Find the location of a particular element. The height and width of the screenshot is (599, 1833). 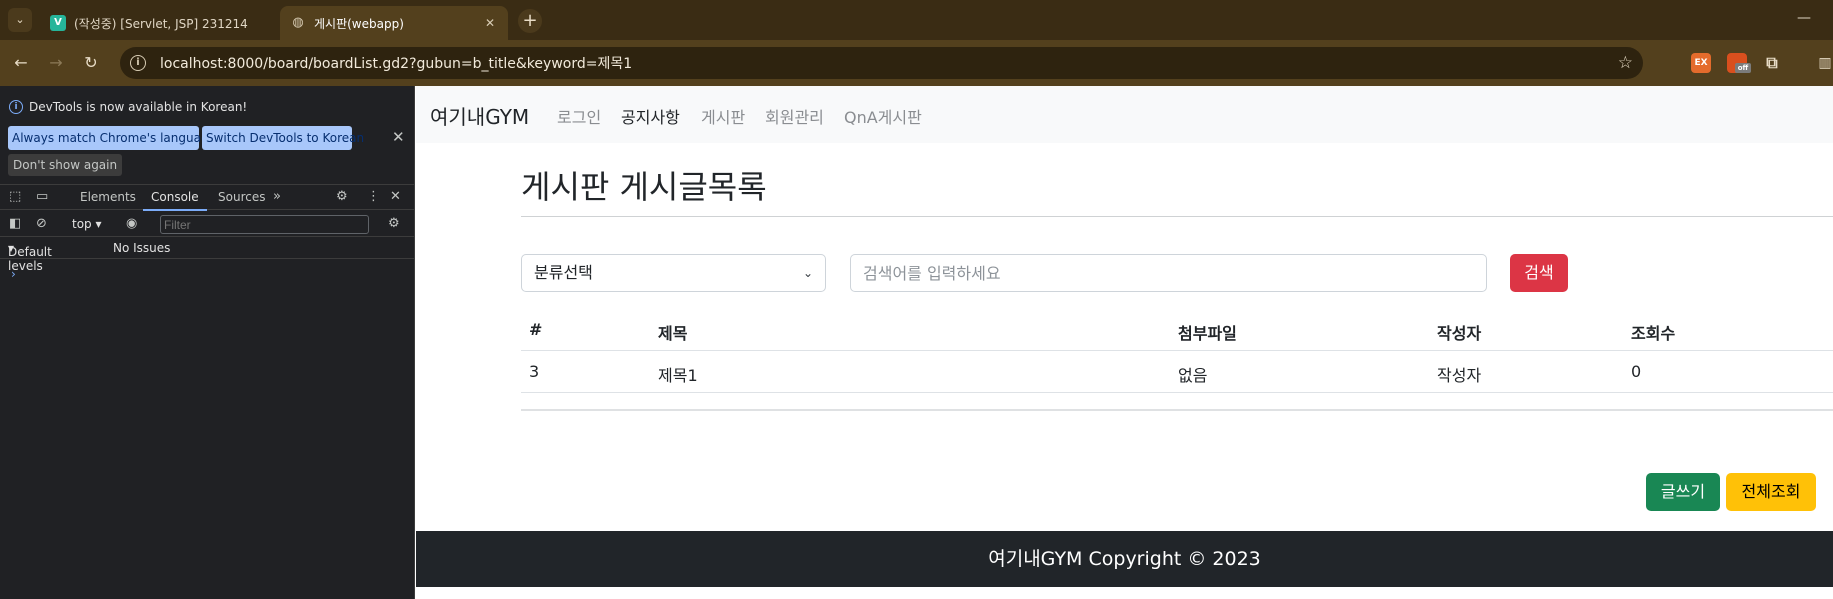

search-button: 검색 is located at coordinates (1539, 273).